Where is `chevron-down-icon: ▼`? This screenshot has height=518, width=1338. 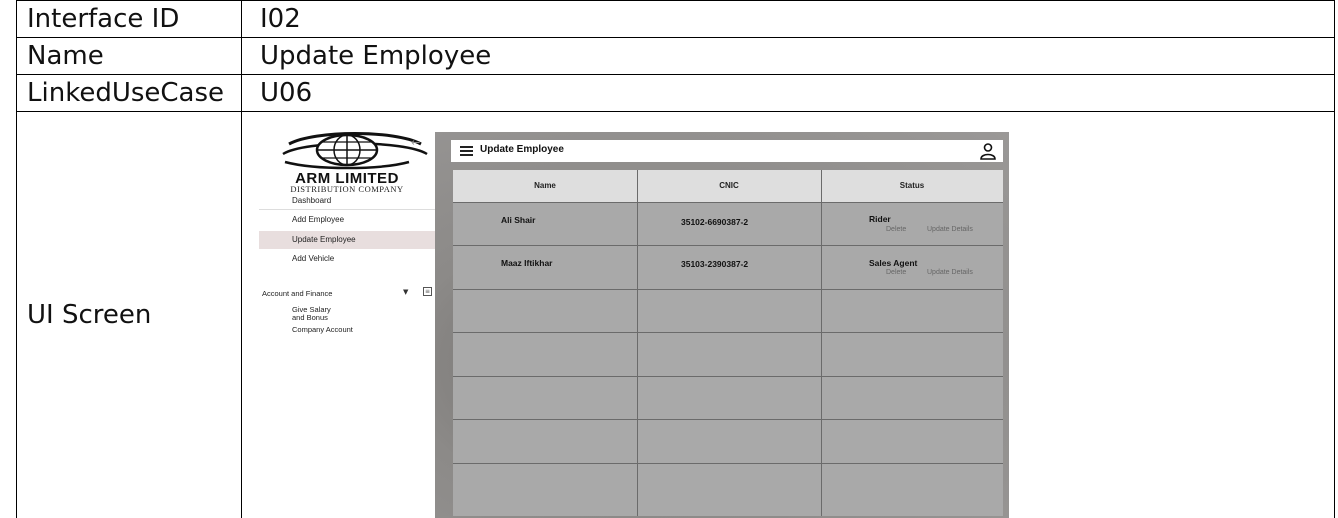
chevron-down-icon: ▼ is located at coordinates (405, 292).